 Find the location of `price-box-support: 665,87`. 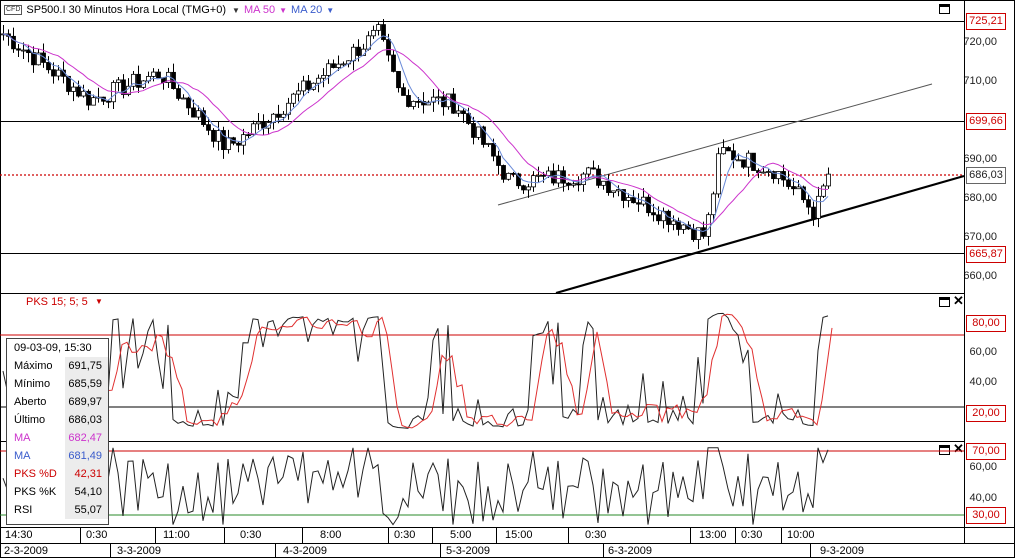

price-box-support: 665,87 is located at coordinates (986, 254).